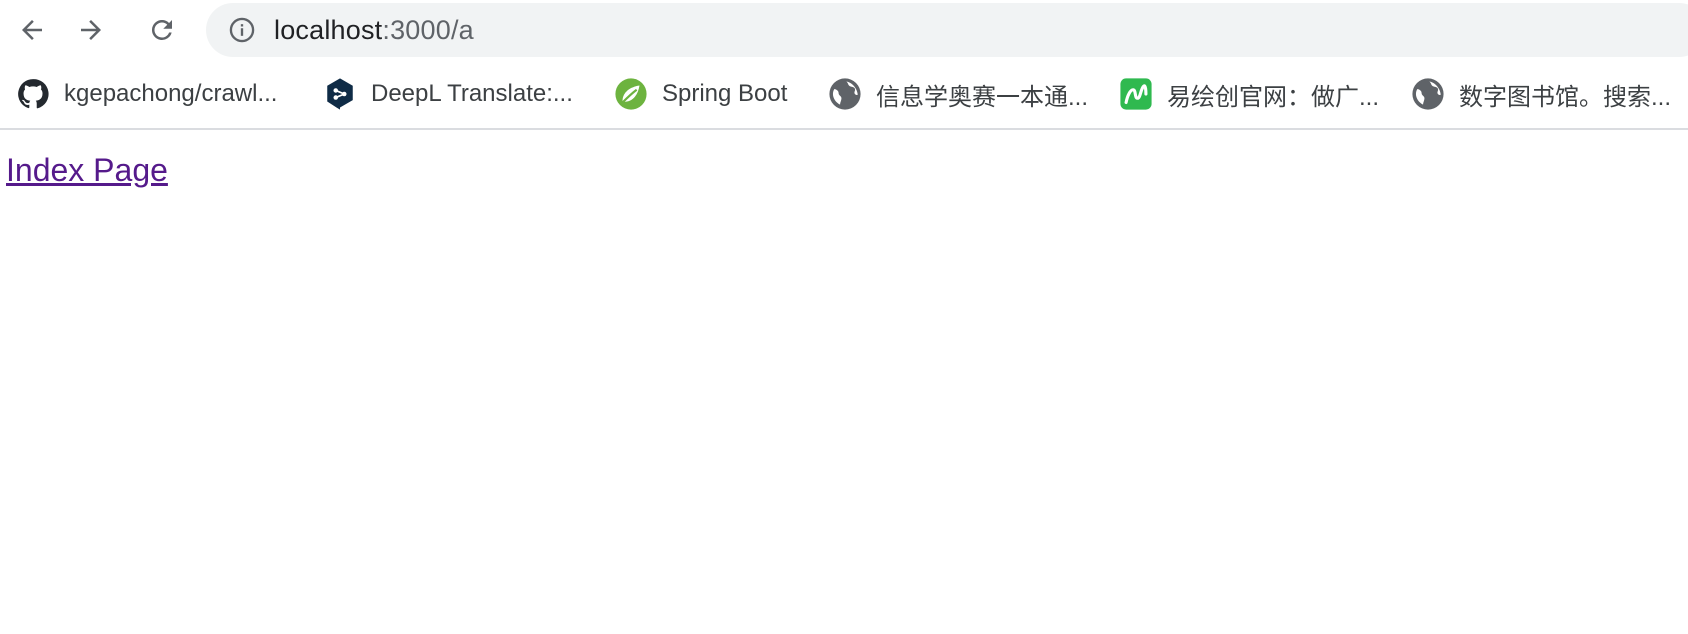 Image resolution: width=1688 pixels, height=634 pixels. Describe the element at coordinates (328, 29) in the screenshot. I see `url-host: localhost` at that location.